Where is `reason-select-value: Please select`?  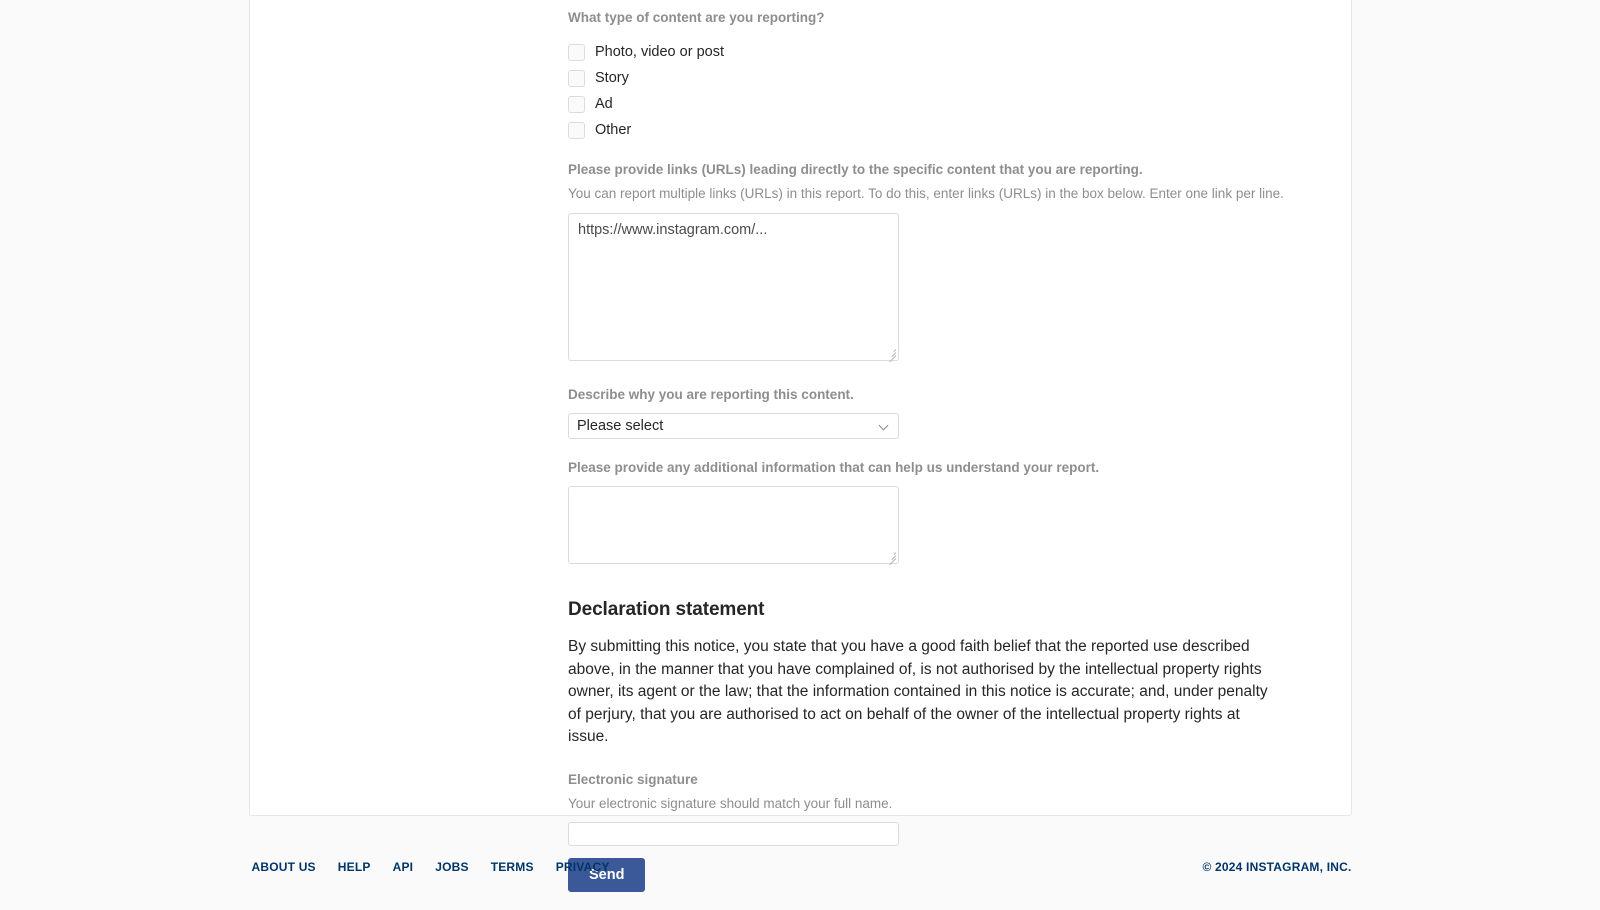 reason-select-value: Please select is located at coordinates (733, 426).